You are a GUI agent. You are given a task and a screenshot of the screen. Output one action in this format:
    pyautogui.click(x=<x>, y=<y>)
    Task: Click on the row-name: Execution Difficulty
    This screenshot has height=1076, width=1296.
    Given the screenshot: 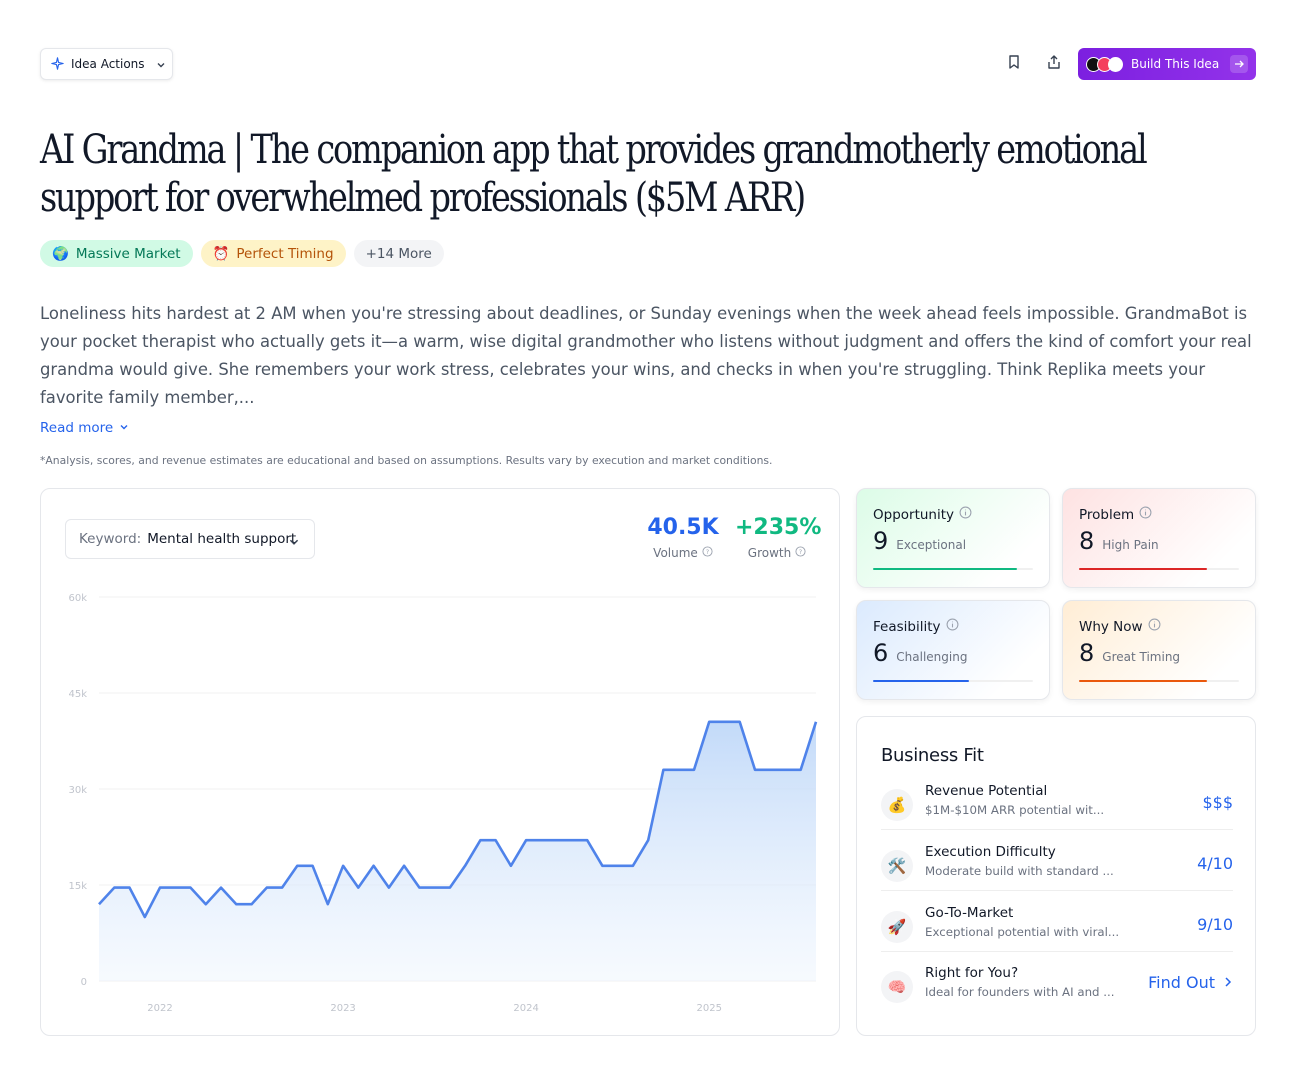 What is the action you would take?
    pyautogui.click(x=990, y=852)
    